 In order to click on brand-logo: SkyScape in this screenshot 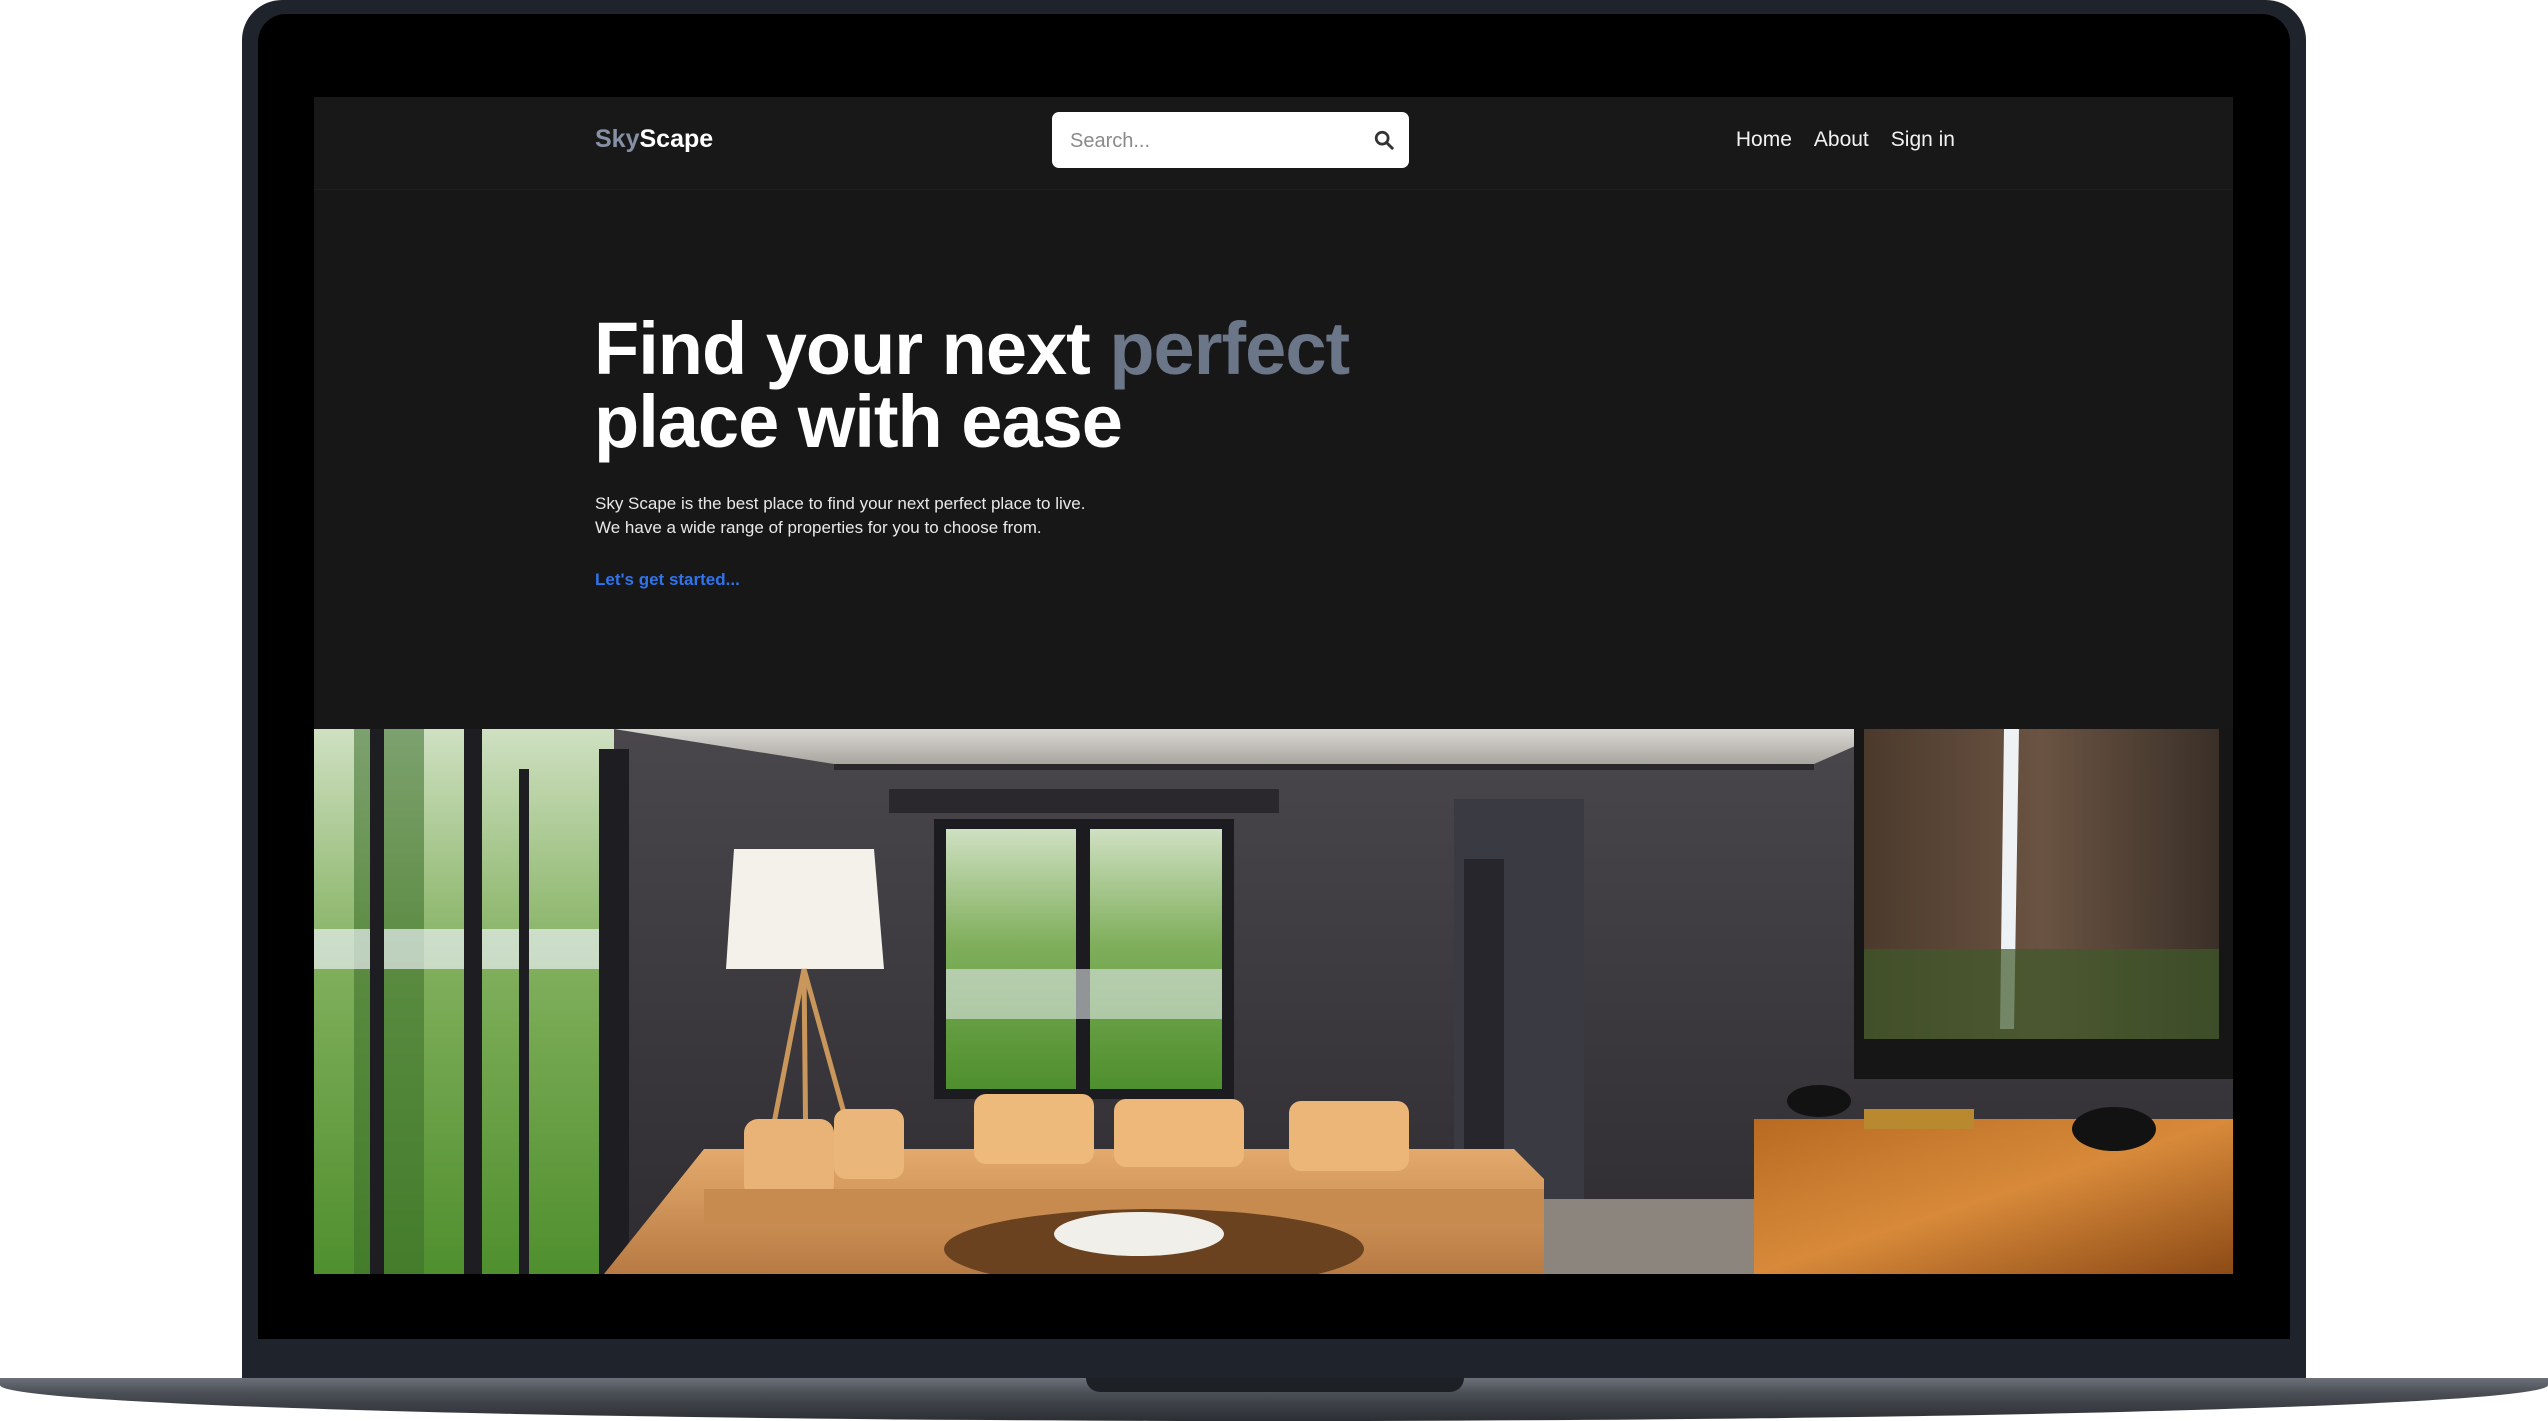, I will do `click(654, 139)`.